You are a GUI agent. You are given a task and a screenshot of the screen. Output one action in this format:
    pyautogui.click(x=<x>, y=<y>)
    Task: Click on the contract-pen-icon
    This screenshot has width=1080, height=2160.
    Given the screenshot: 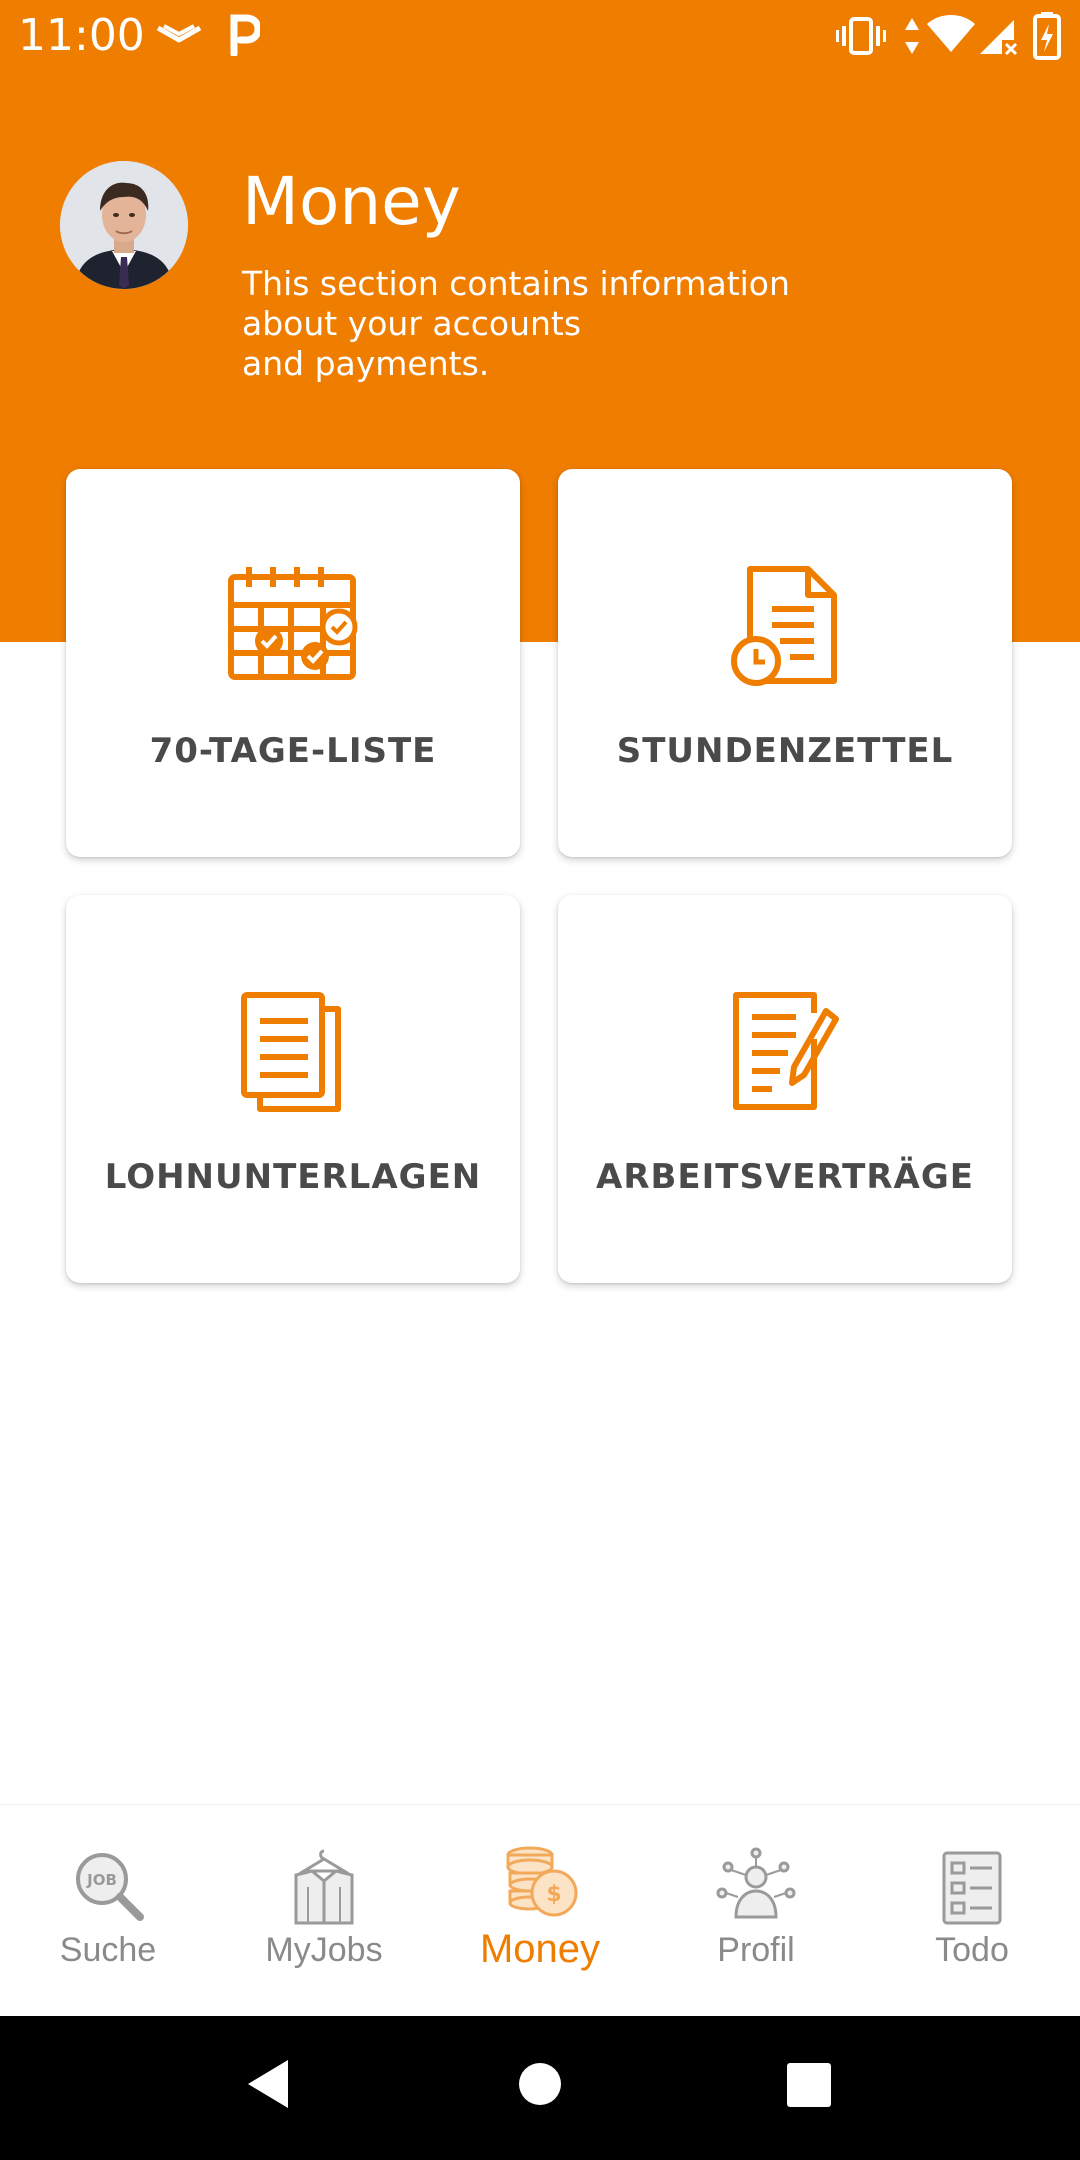 What is the action you would take?
    pyautogui.click(x=786, y=1051)
    